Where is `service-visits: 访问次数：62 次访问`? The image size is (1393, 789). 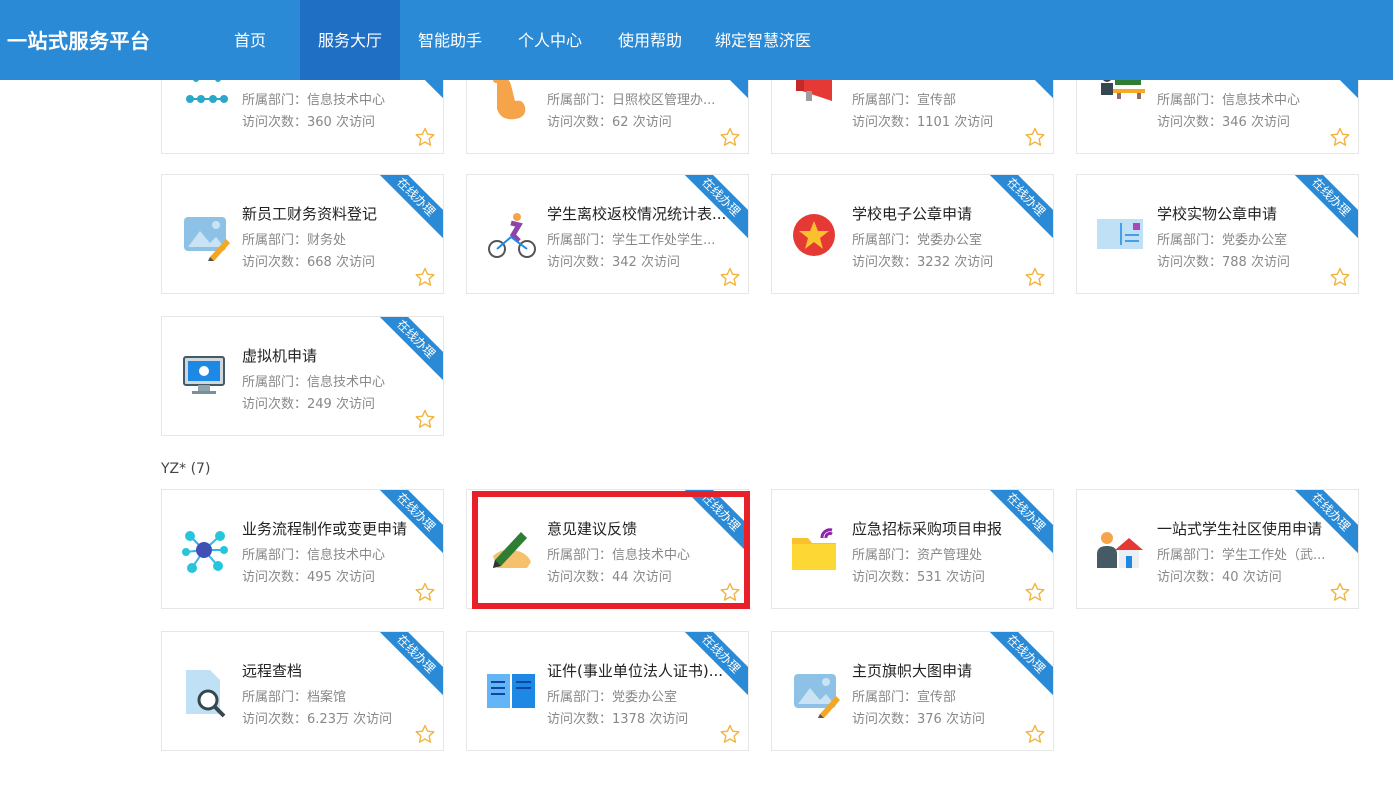 service-visits: 访问次数：62 次访问 is located at coordinates (644, 120).